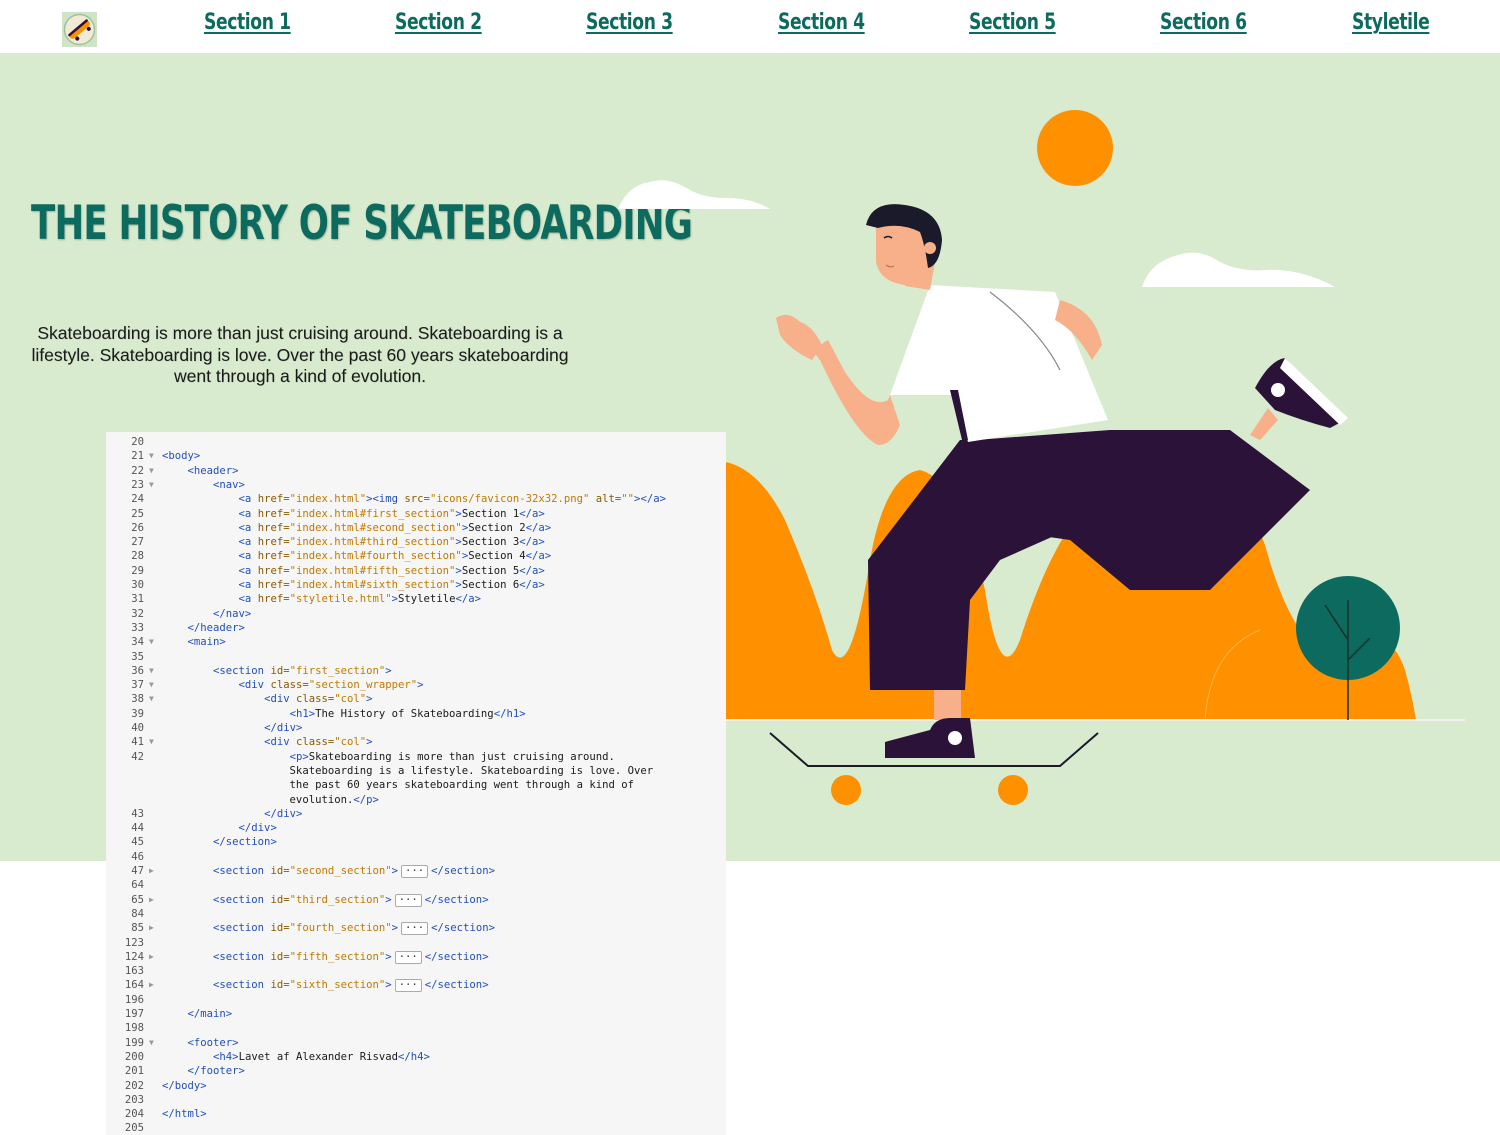  What do you see at coordinates (137, 570) in the screenshot?
I see `line-number: 29` at bounding box center [137, 570].